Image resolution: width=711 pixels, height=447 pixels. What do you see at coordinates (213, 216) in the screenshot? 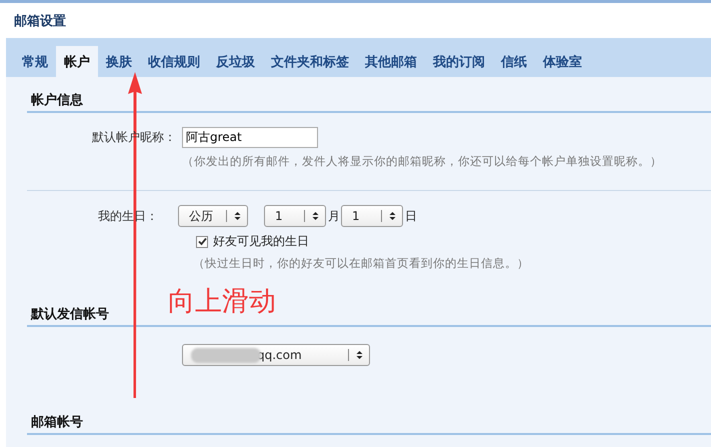
I see `calendar-dropdown: 公历` at bounding box center [213, 216].